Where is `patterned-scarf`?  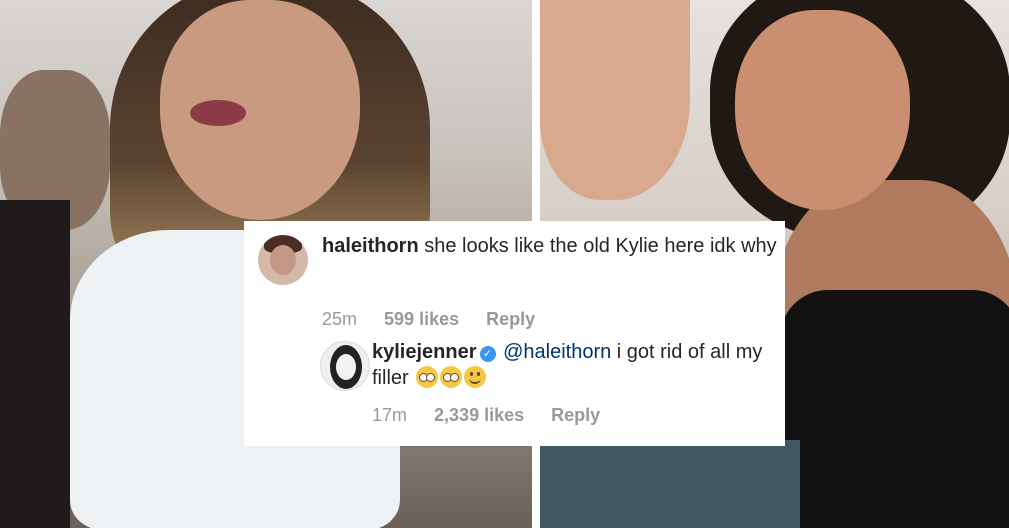
patterned-scarf is located at coordinates (670, 484).